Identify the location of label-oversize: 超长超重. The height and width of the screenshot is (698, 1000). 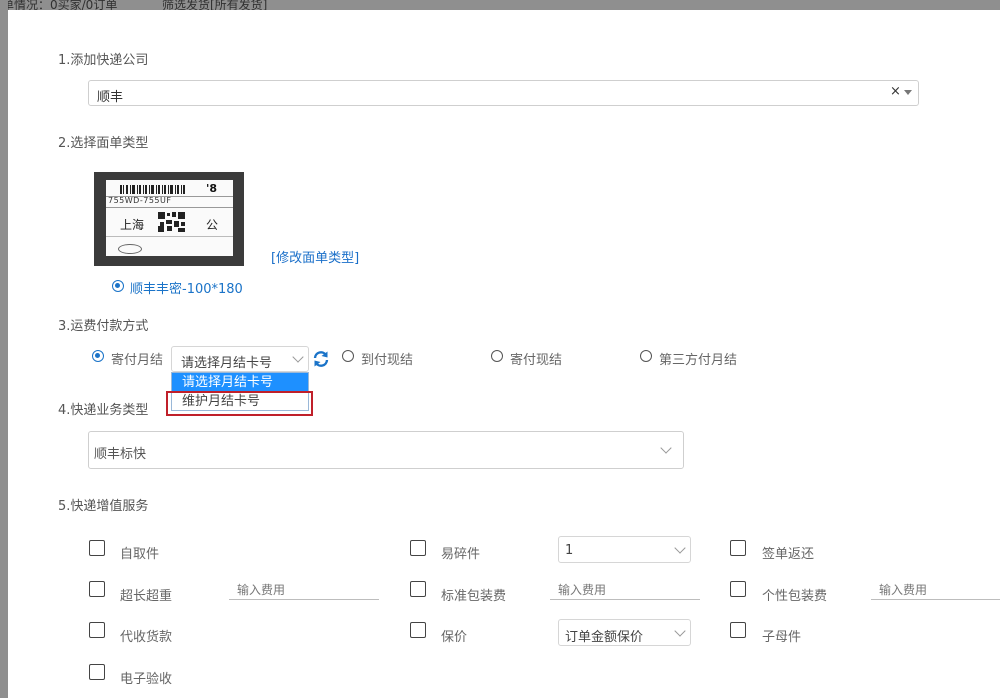
(146, 596).